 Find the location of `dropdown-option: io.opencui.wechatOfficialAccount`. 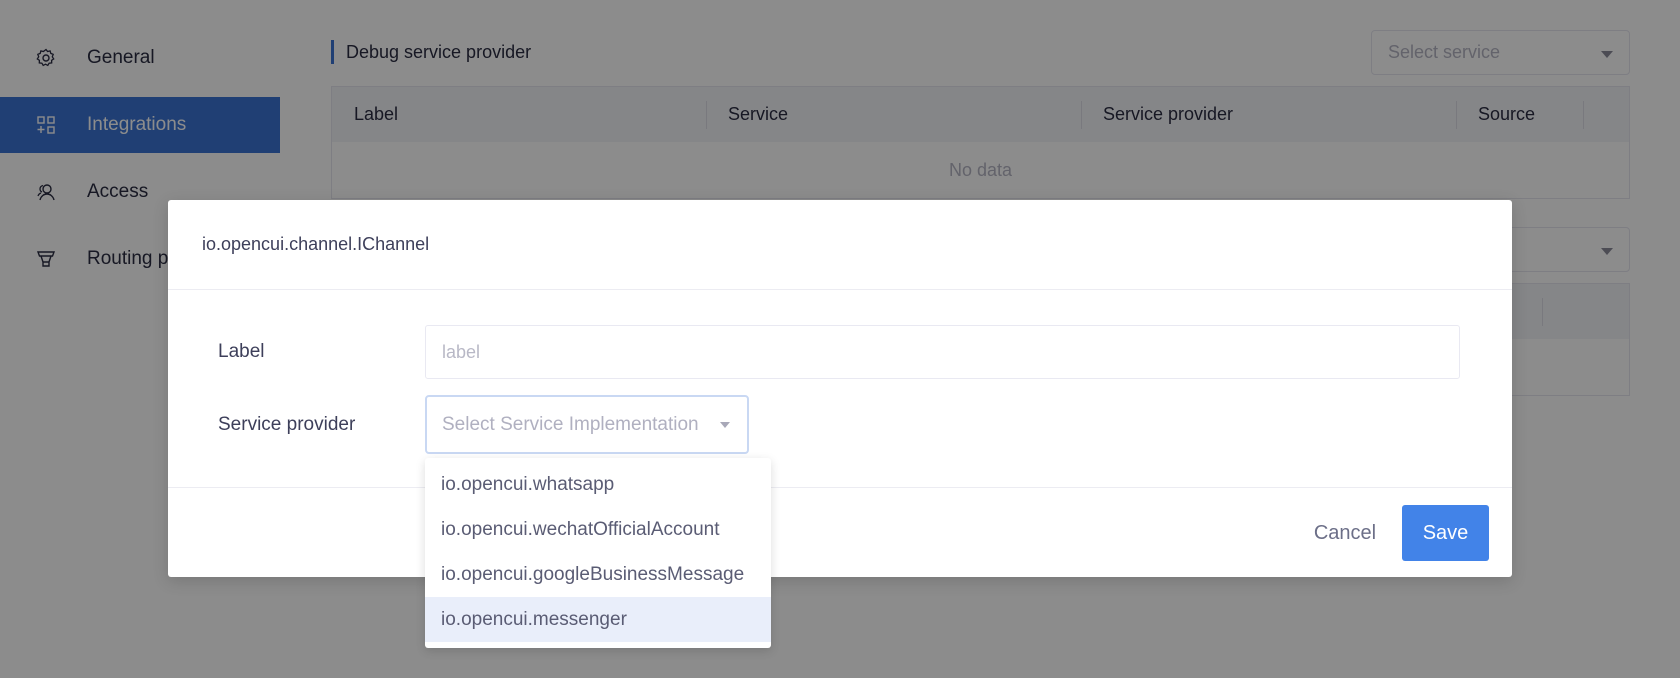

dropdown-option: io.opencui.wechatOfficialAccount is located at coordinates (598, 529).